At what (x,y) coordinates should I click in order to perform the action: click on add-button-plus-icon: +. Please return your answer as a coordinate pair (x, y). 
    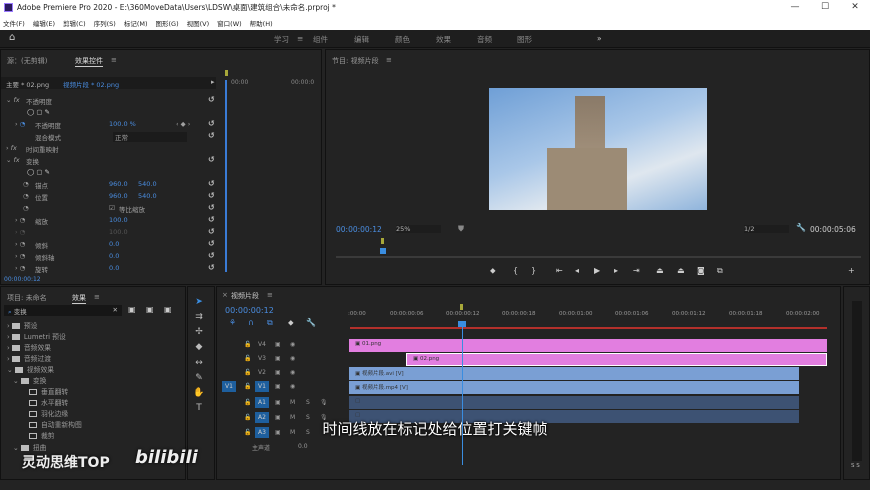
    Looking at the image, I should click on (851, 270).